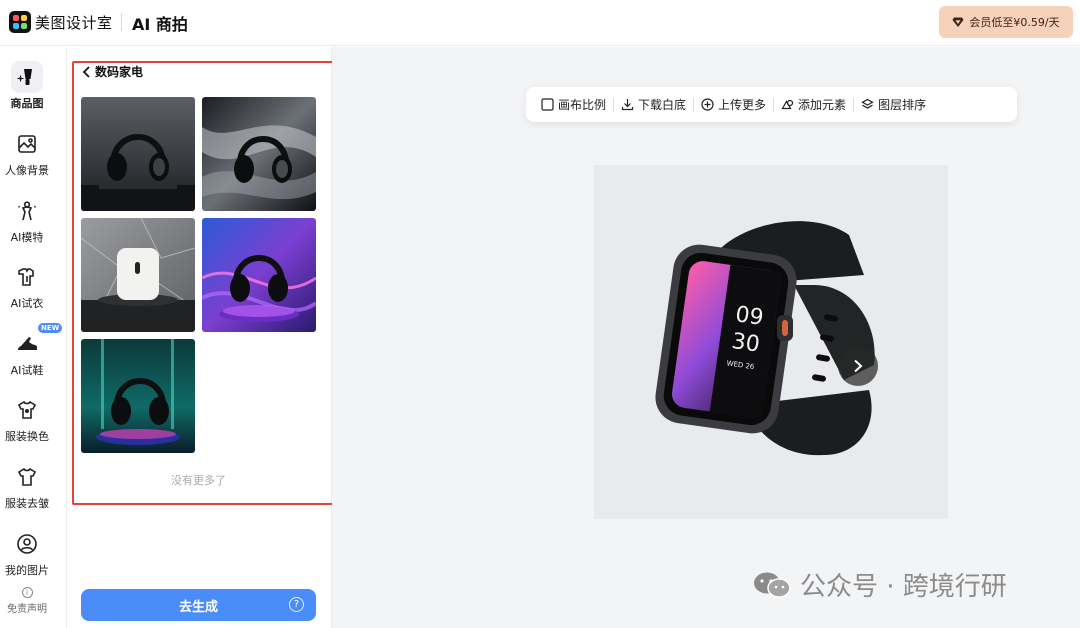 Image resolution: width=1080 pixels, height=628 pixels. Describe the element at coordinates (86, 71) in the screenshot. I see `chevron-left-icon` at that location.